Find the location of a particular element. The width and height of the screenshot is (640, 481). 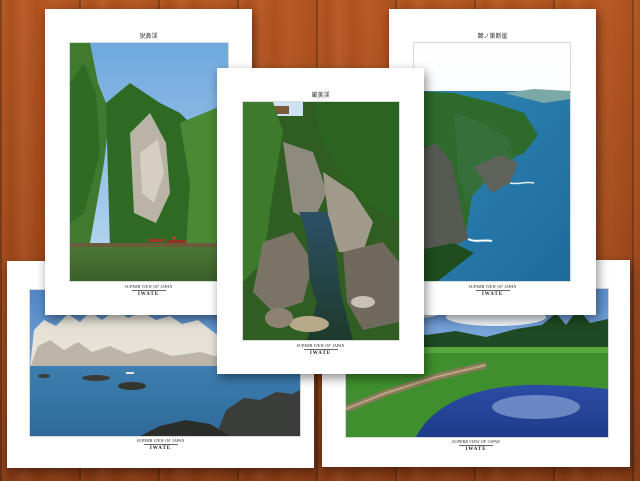

photo-rocky-stream is located at coordinates (321, 221).